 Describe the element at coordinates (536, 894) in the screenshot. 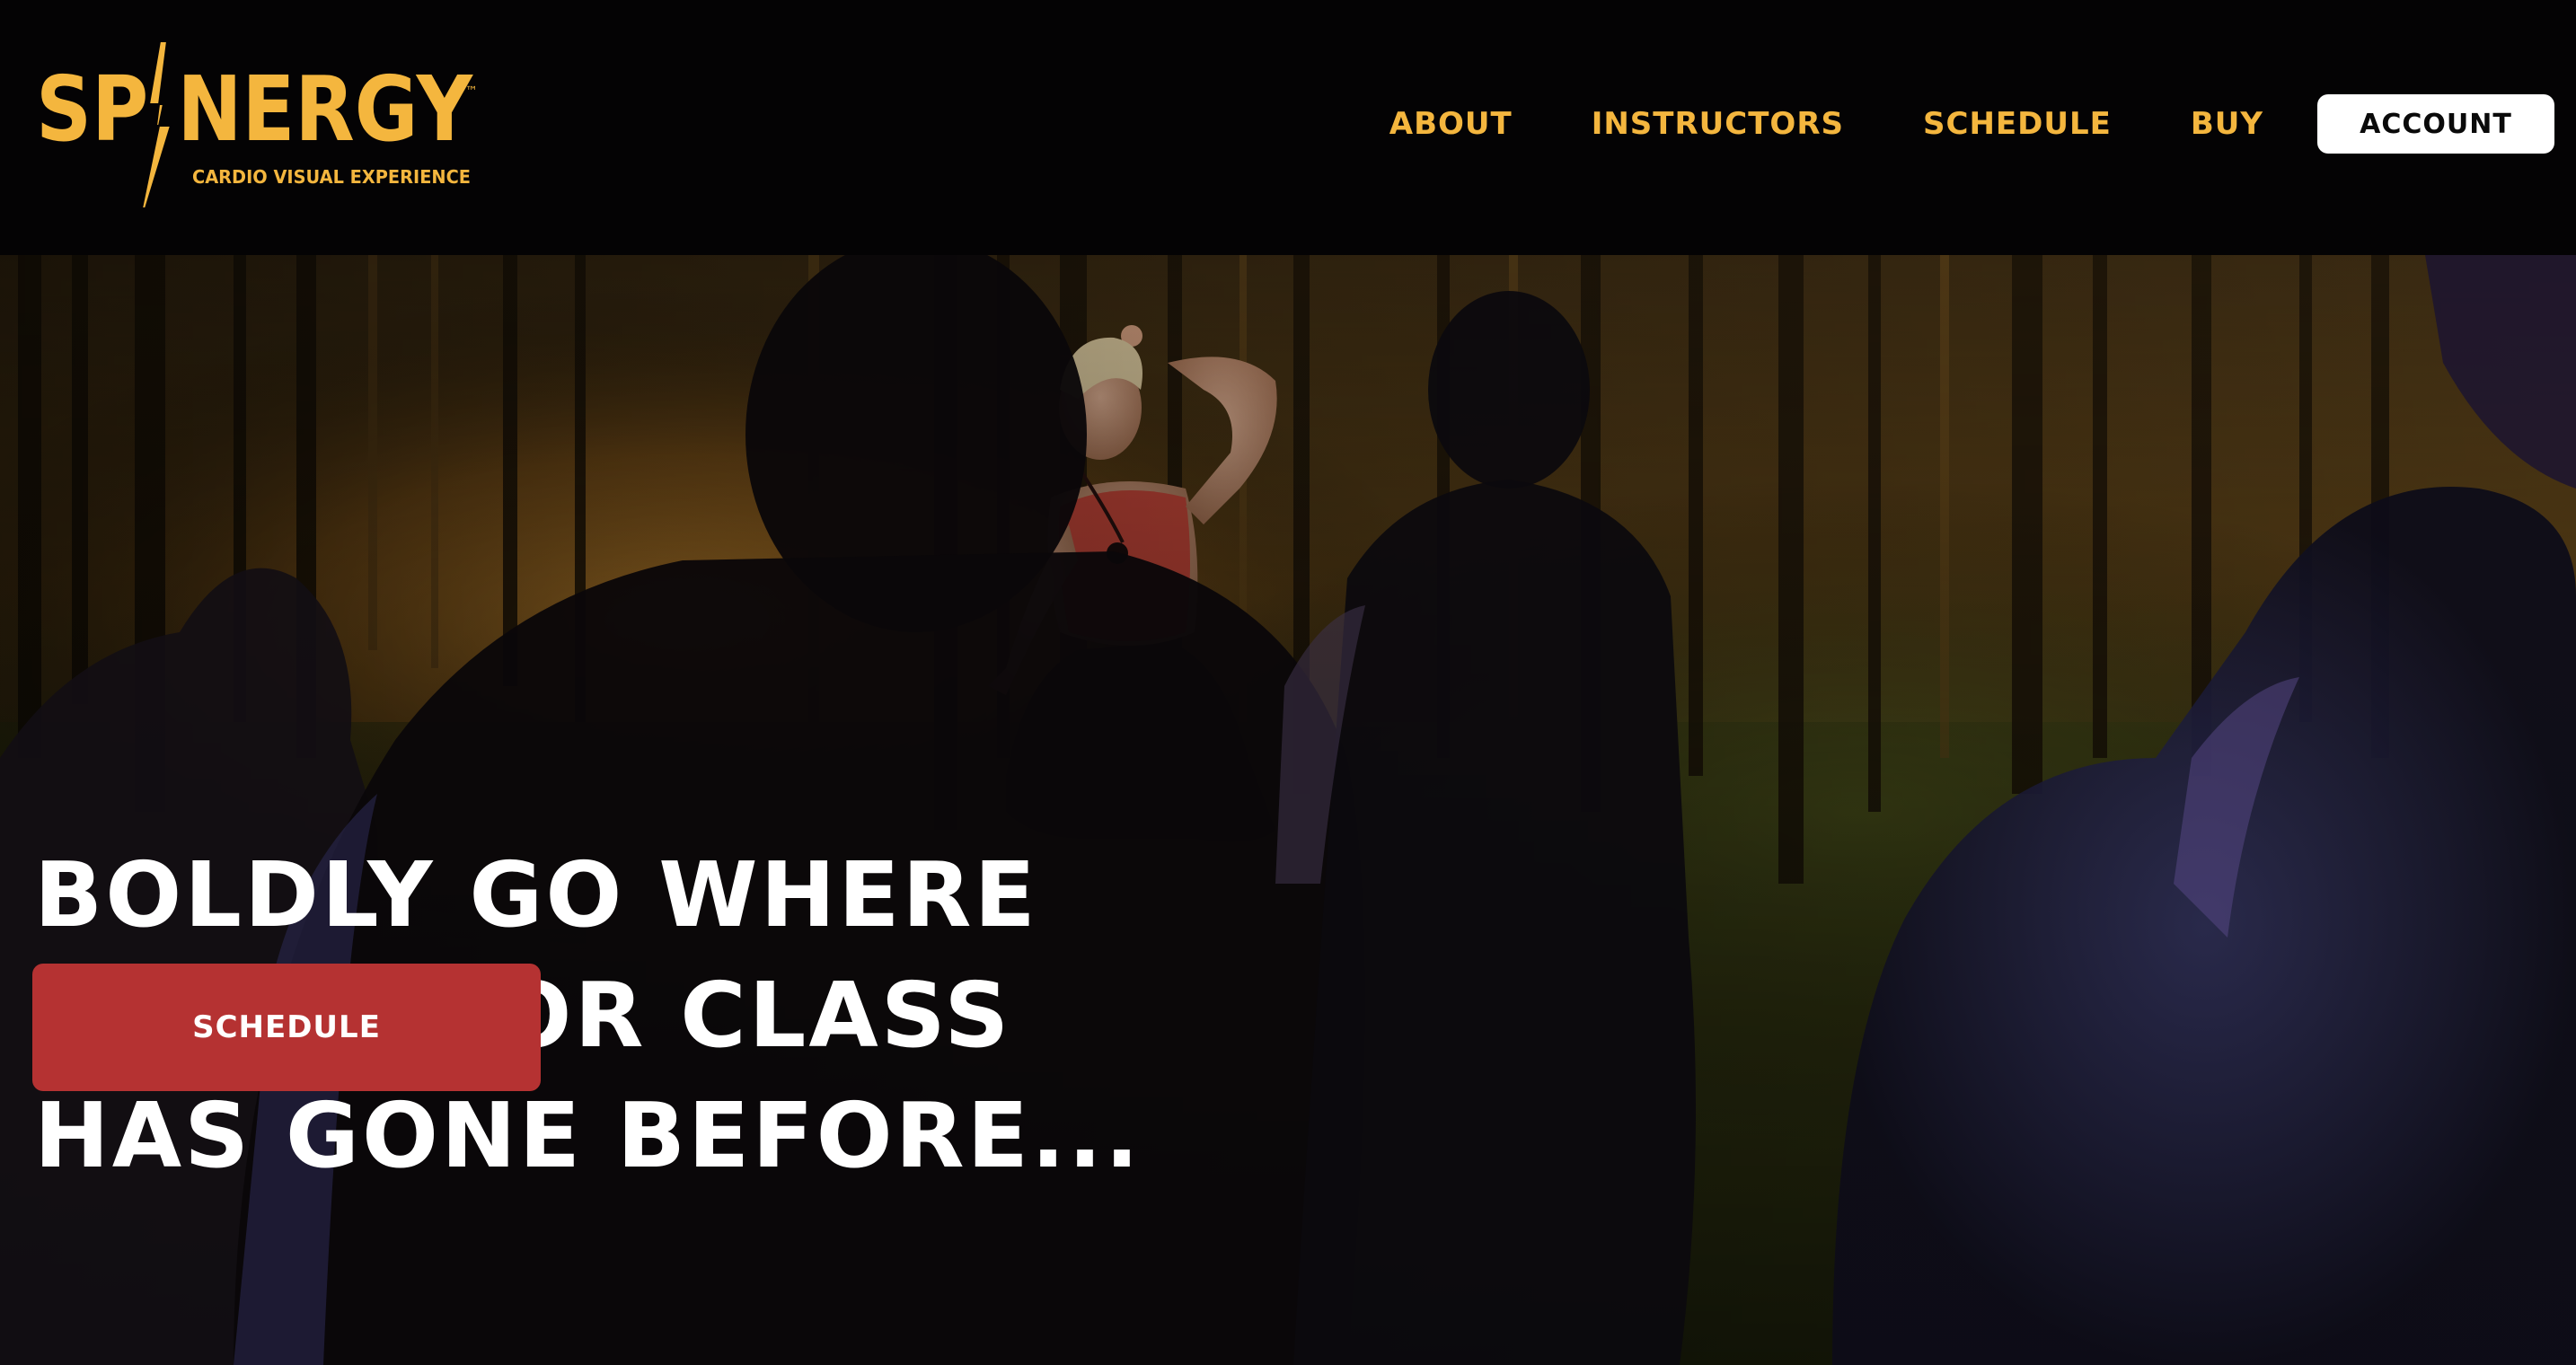

I see `hero-headline-line: BOLDLY GO WHERE` at that location.